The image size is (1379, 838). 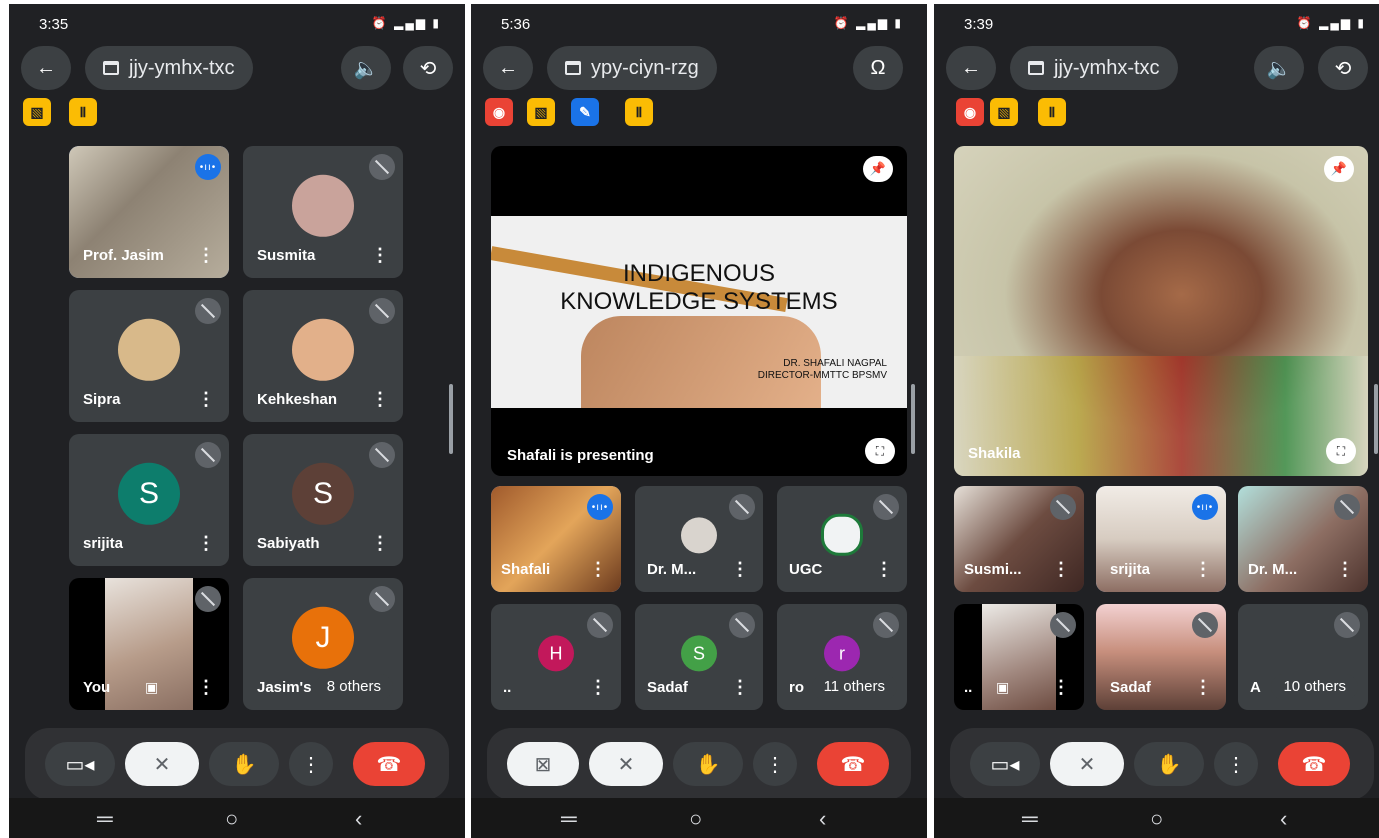 I want to click on meeting-info-button: ypy-ciyn-rzg, so click(x=632, y=68).